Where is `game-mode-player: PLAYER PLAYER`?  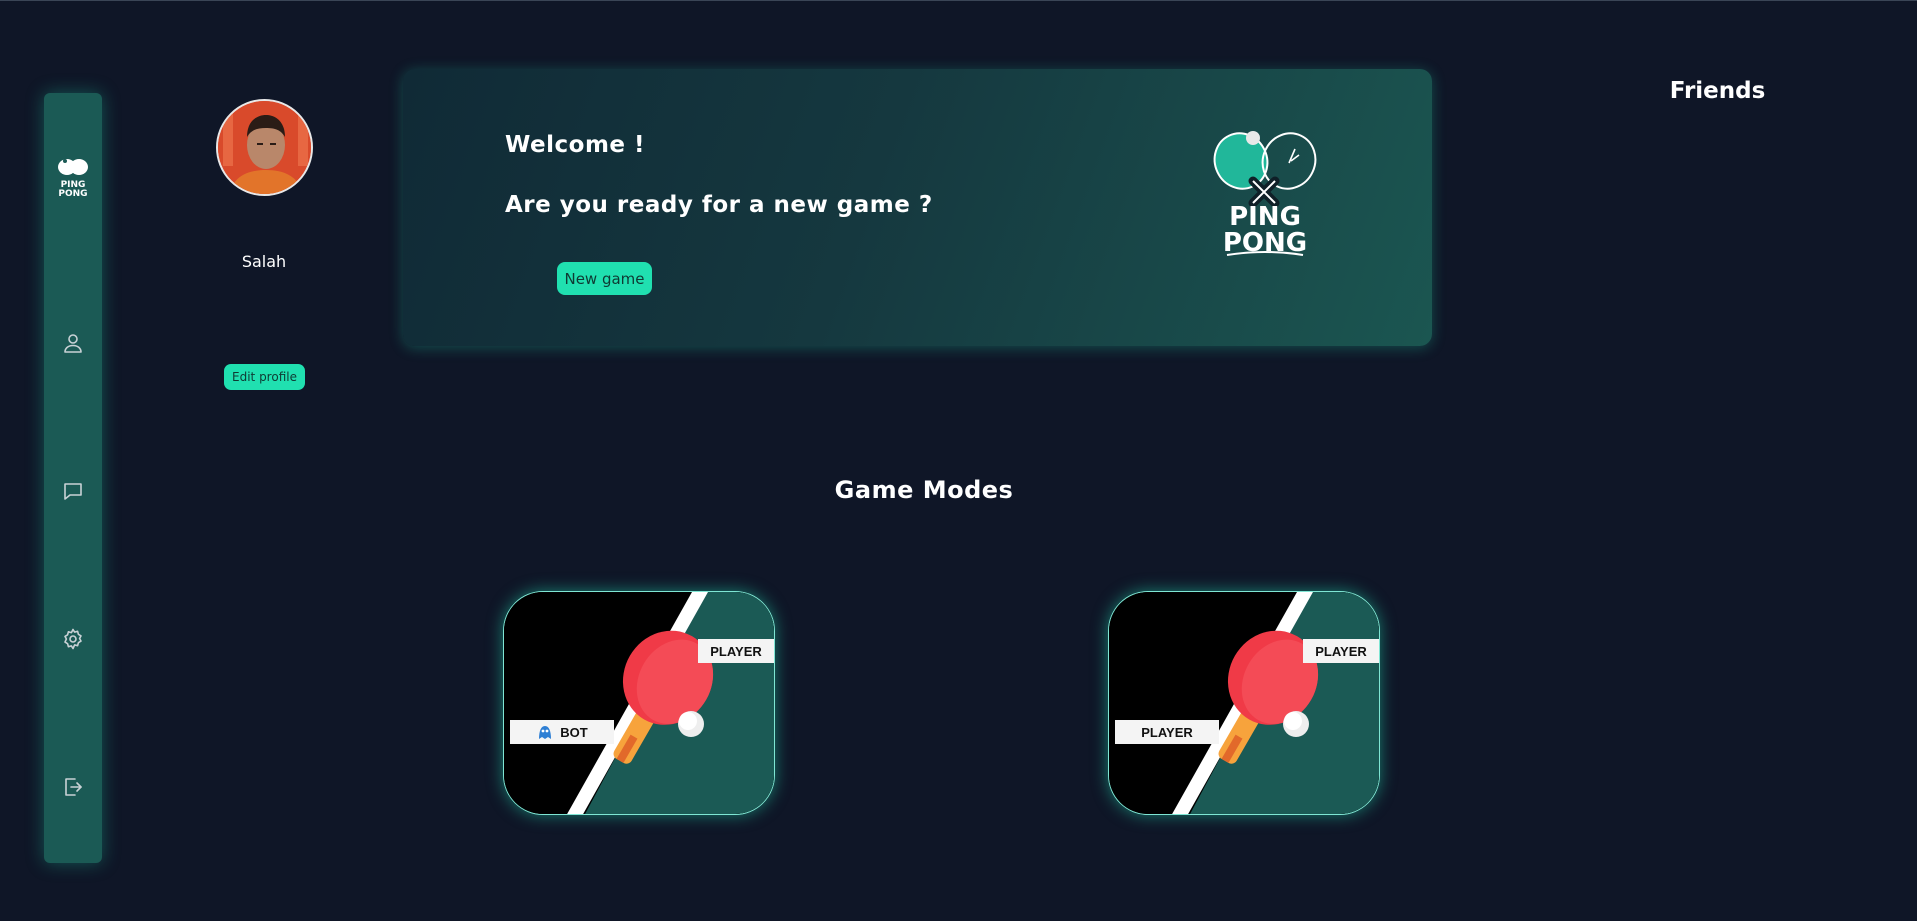 game-mode-player: PLAYER PLAYER is located at coordinates (1244, 703).